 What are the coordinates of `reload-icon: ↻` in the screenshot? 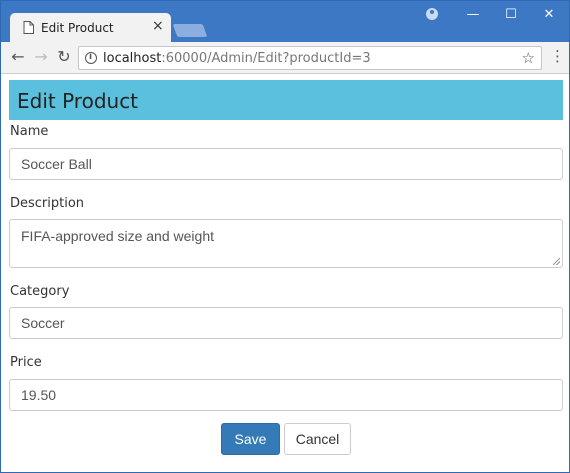 It's located at (64, 57).